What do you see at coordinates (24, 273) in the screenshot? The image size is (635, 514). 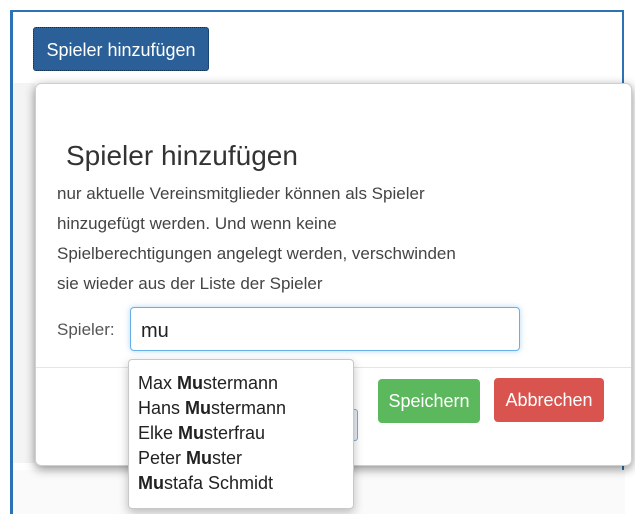 I see `background-panel` at bounding box center [24, 273].